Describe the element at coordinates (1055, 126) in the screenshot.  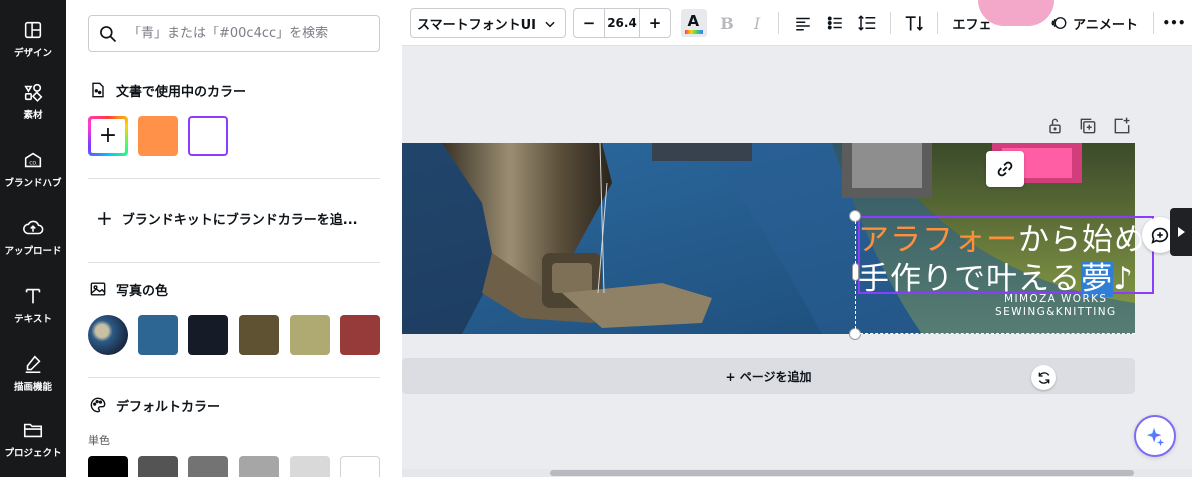
I see `lock-icon` at that location.